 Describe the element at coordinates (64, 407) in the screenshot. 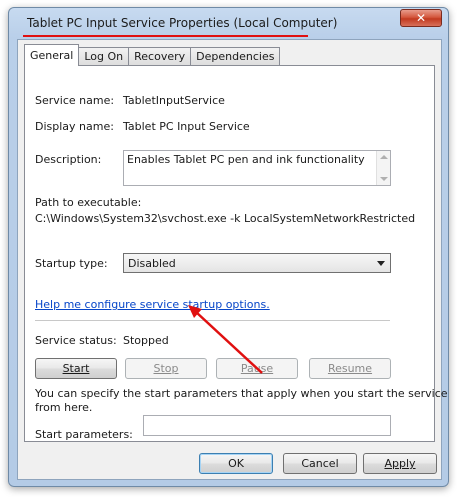

I see `hint-line-2: from here.` at that location.